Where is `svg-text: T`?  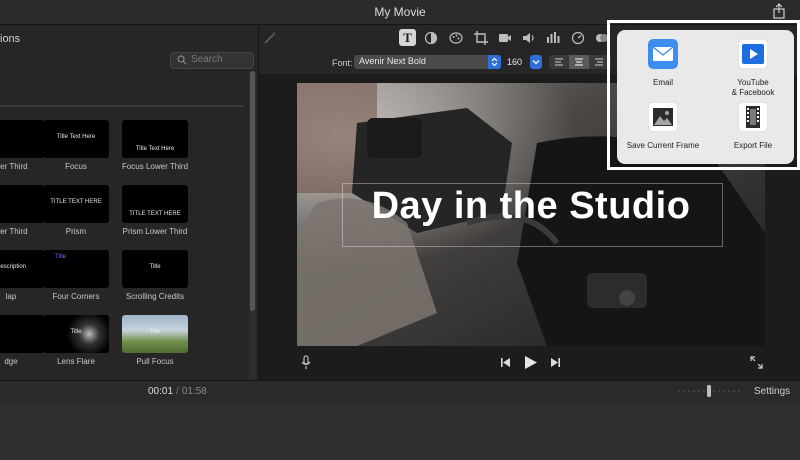
svg-text: T is located at coordinates (407, 37).